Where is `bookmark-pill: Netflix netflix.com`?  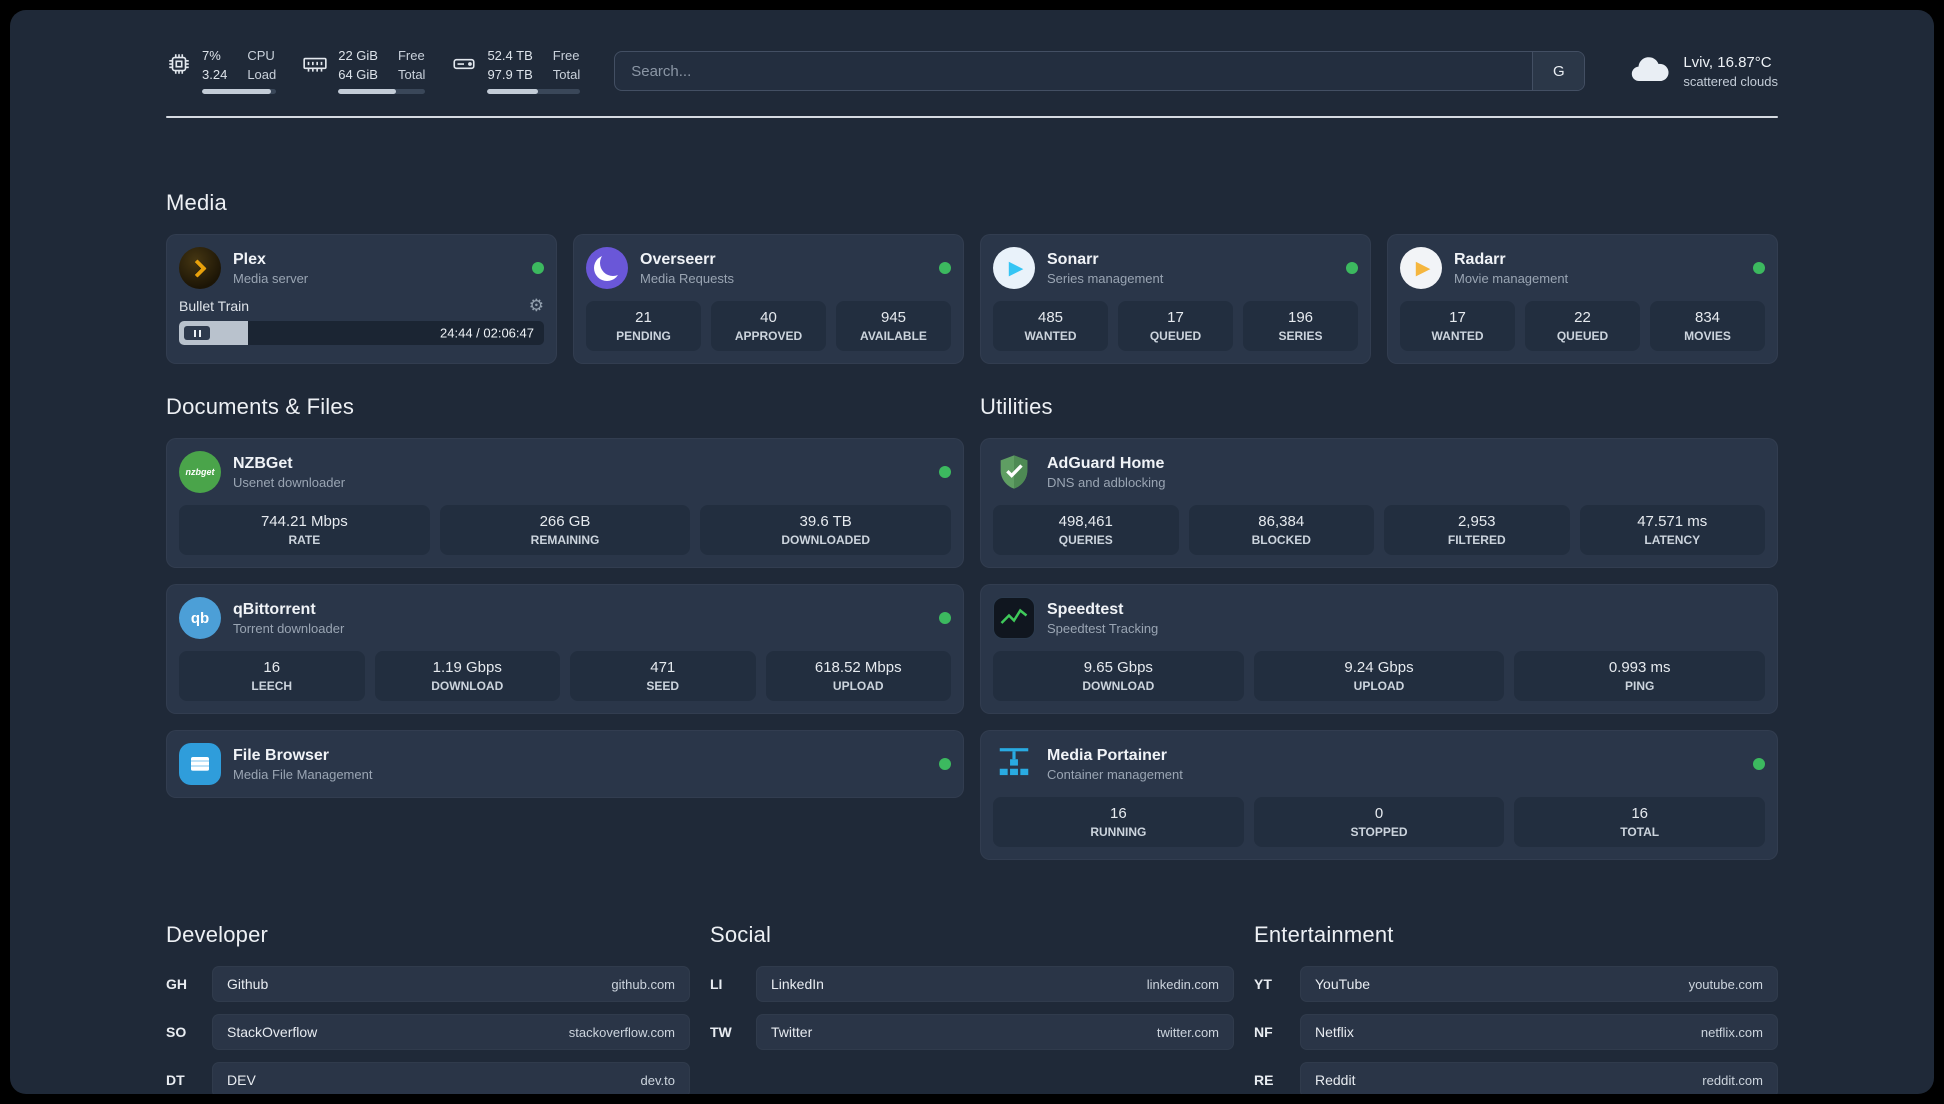 bookmark-pill: Netflix netflix.com is located at coordinates (1539, 1032).